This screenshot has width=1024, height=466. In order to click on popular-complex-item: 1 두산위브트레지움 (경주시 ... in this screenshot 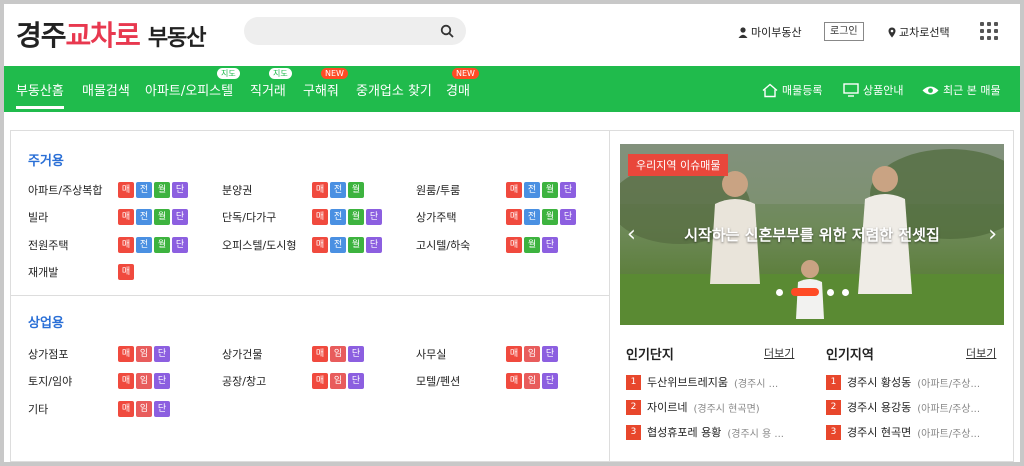, I will do `click(702, 382)`.